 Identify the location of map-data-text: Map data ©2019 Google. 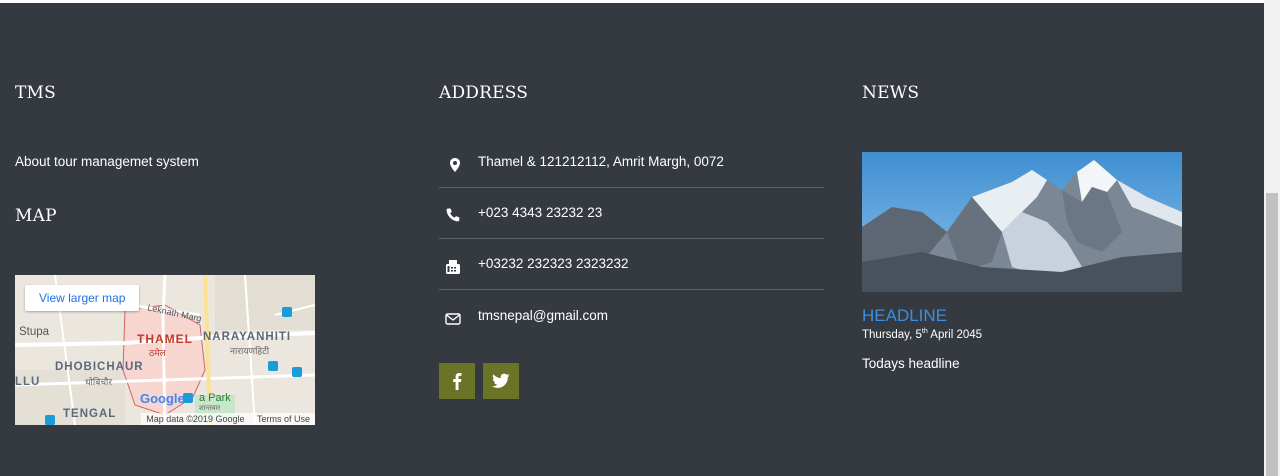
(195, 419).